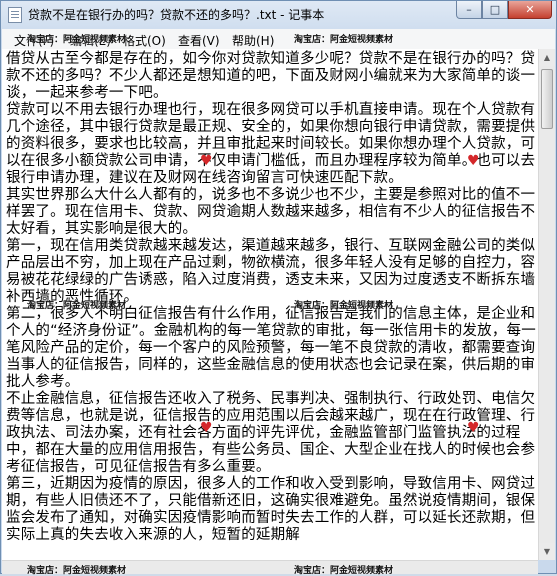  I want to click on scroll-up-icon: ▲, so click(547, 57).